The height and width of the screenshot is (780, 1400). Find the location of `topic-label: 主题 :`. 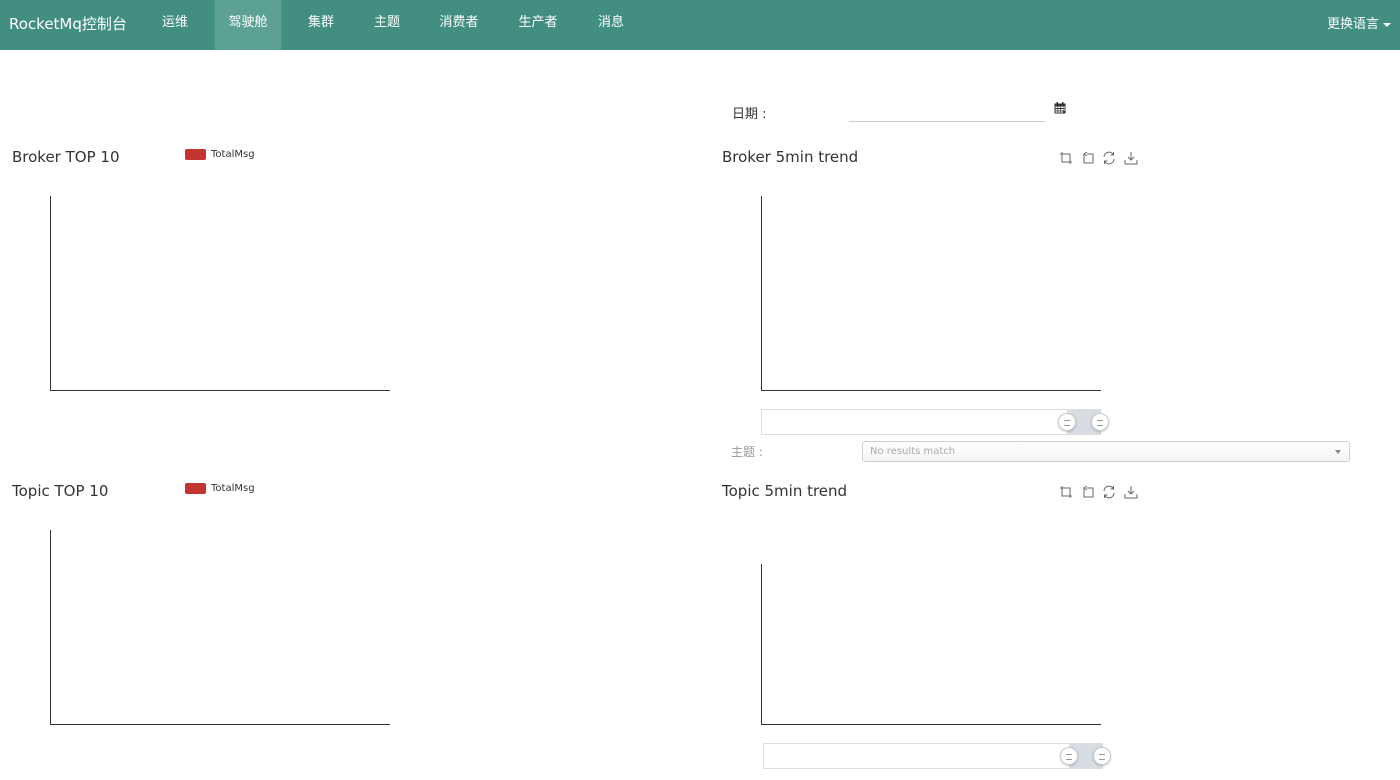

topic-label: 主题 : is located at coordinates (747, 452).